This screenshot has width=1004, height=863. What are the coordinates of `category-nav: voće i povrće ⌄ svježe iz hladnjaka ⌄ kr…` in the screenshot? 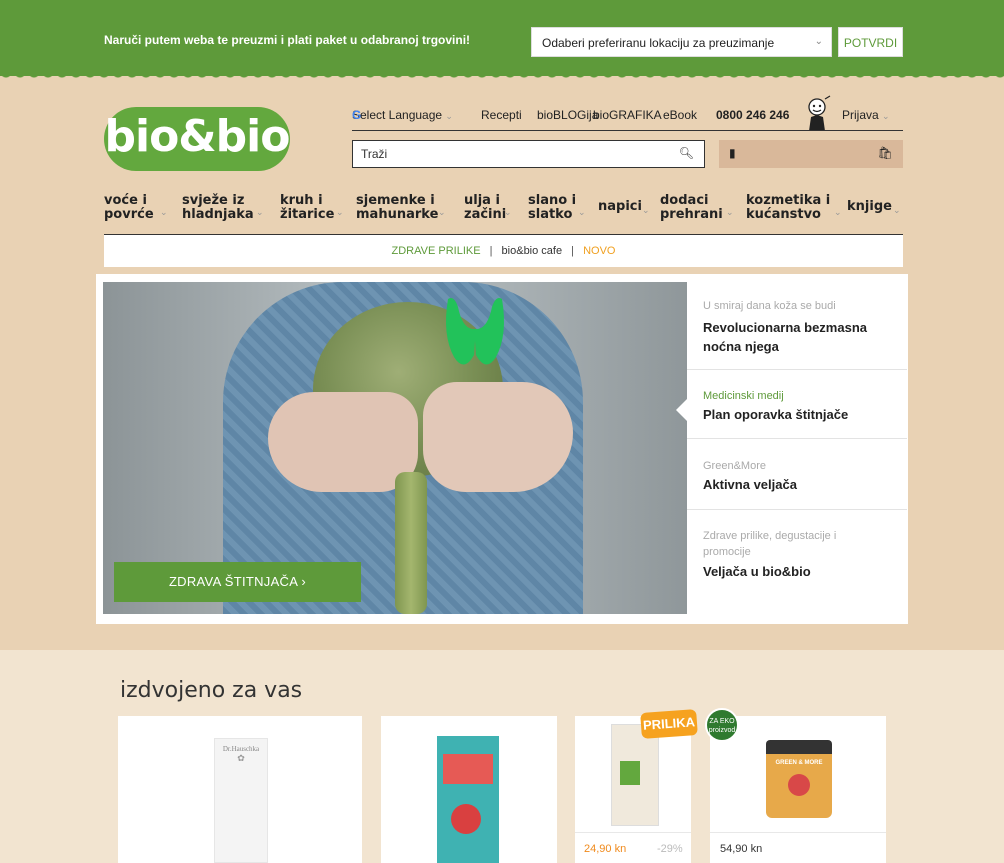 It's located at (504, 213).